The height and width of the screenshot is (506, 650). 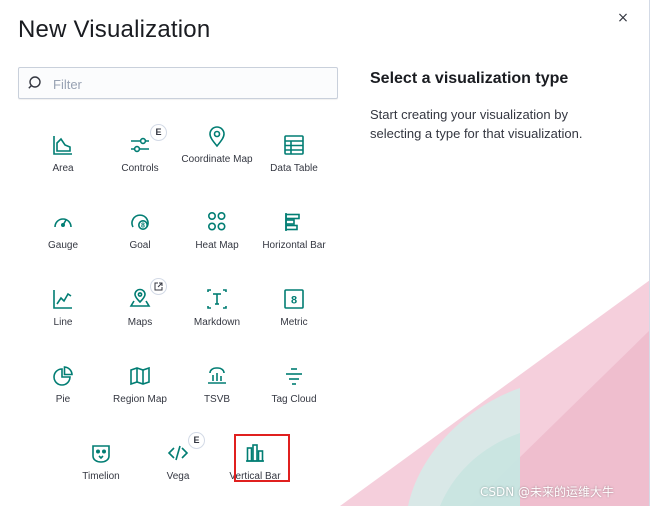 I want to click on controls-icon, so click(x=140, y=145).